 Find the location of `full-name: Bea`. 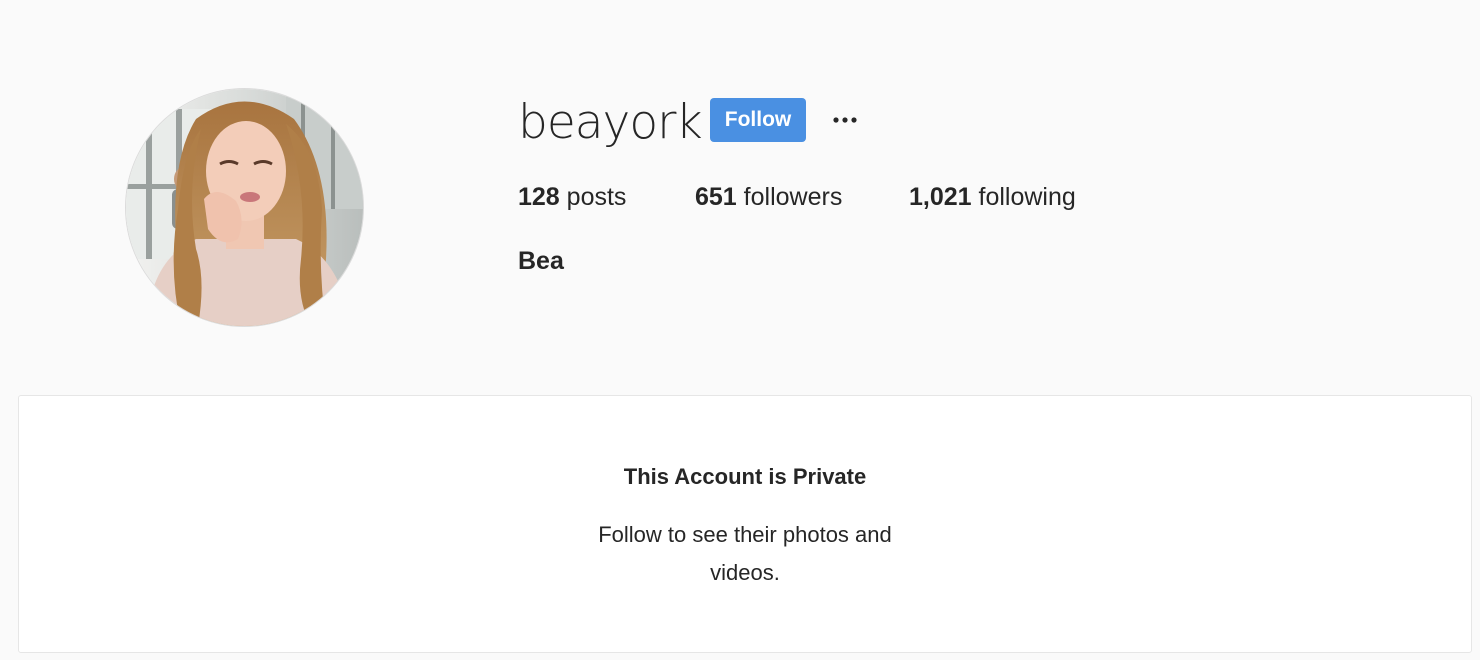

full-name: Bea is located at coordinates (541, 261).